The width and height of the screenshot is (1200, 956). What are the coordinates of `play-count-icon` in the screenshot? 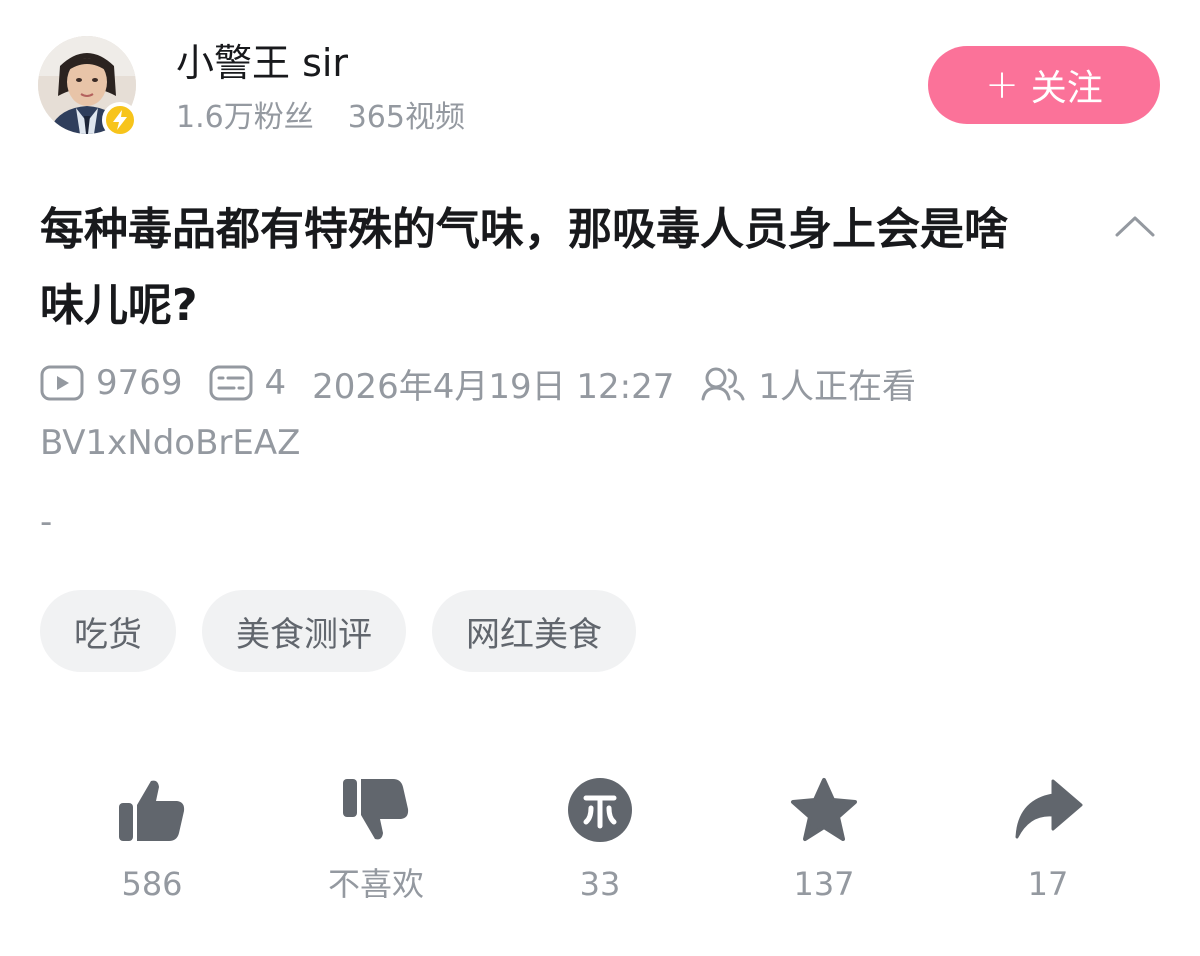 It's located at (62, 383).